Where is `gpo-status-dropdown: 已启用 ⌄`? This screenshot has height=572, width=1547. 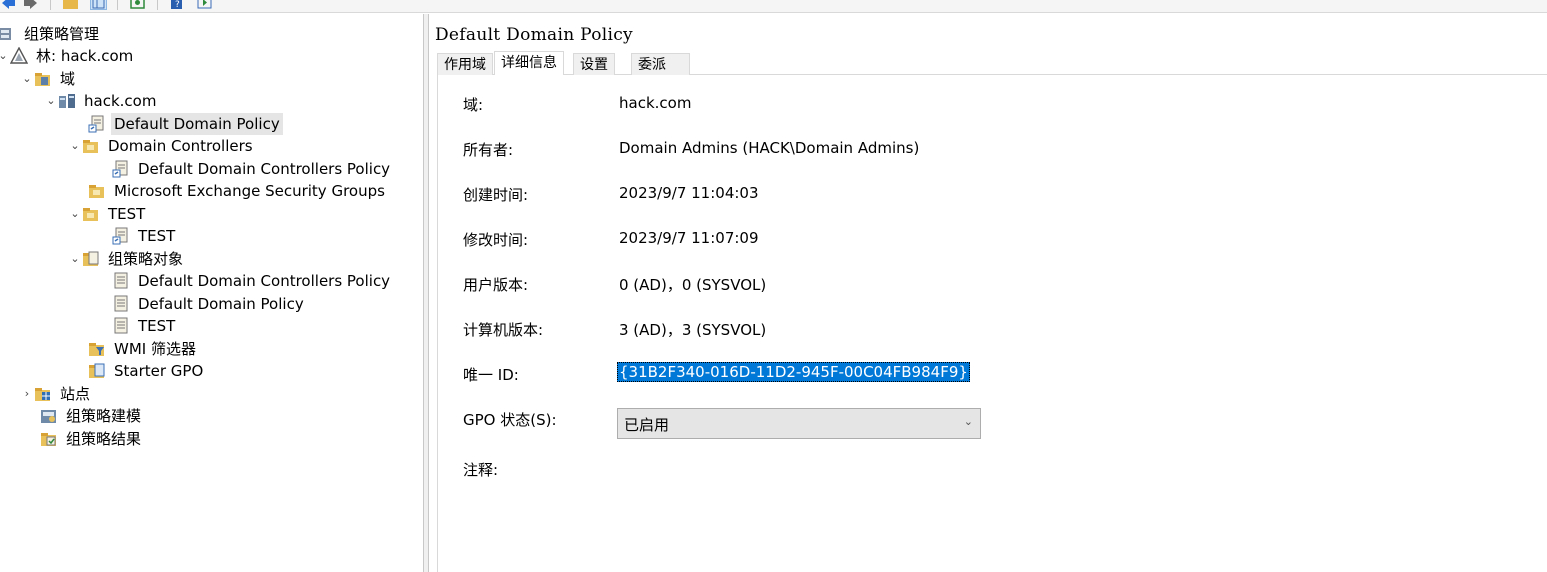 gpo-status-dropdown: 已启用 ⌄ is located at coordinates (799, 423).